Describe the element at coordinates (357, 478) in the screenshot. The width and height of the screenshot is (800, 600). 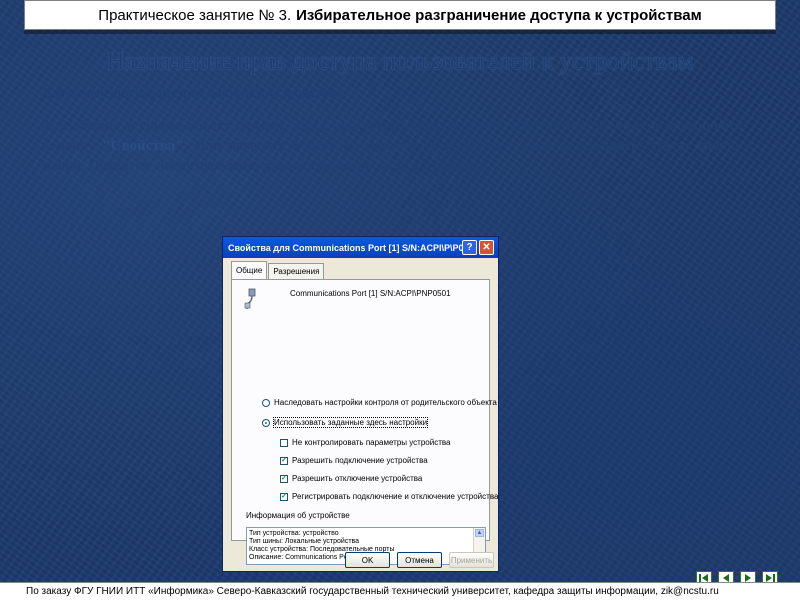
I see `check-allow-disconnect-label: Разрешить отключение устройства` at that location.